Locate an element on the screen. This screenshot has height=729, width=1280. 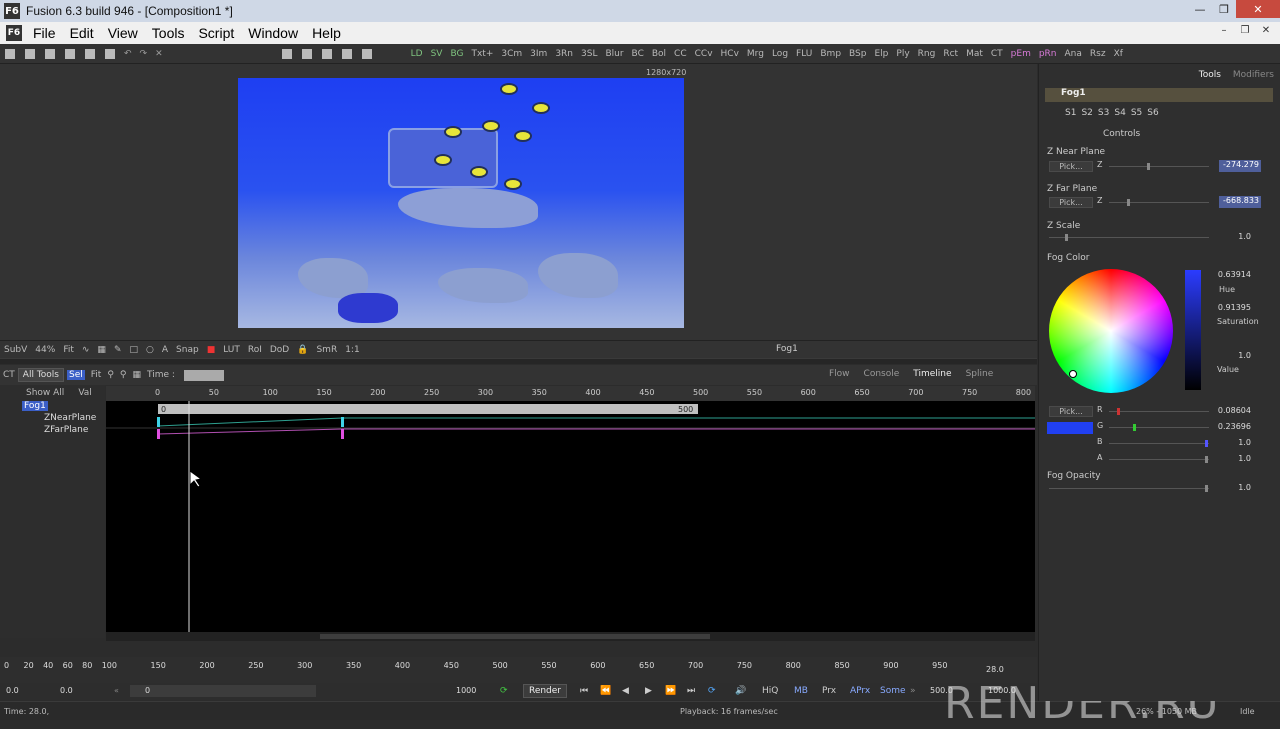
rectangle-icon: □ is located at coordinates (133, 350).